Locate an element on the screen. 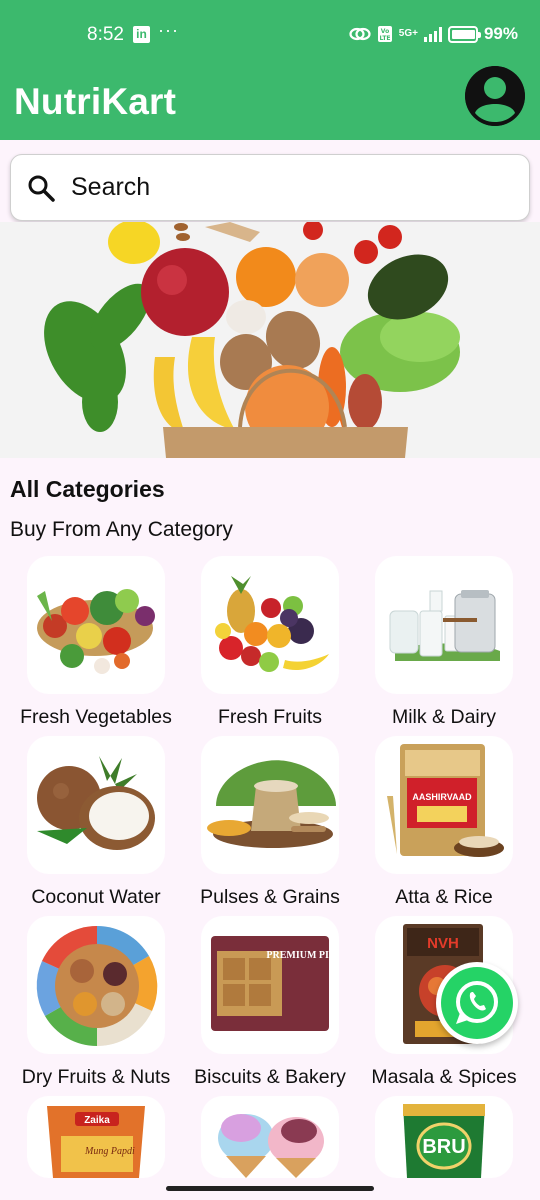 The image size is (540, 1200). search-input is located at coordinates (271, 187).